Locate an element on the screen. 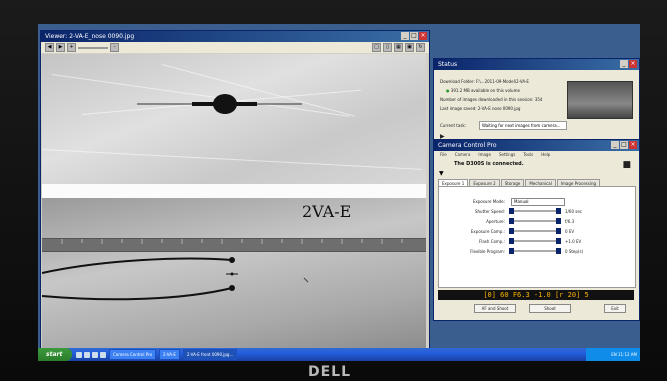 This screenshot has height=381, width=667. af-and-shoot-button: AF and Shoot is located at coordinates (495, 308).